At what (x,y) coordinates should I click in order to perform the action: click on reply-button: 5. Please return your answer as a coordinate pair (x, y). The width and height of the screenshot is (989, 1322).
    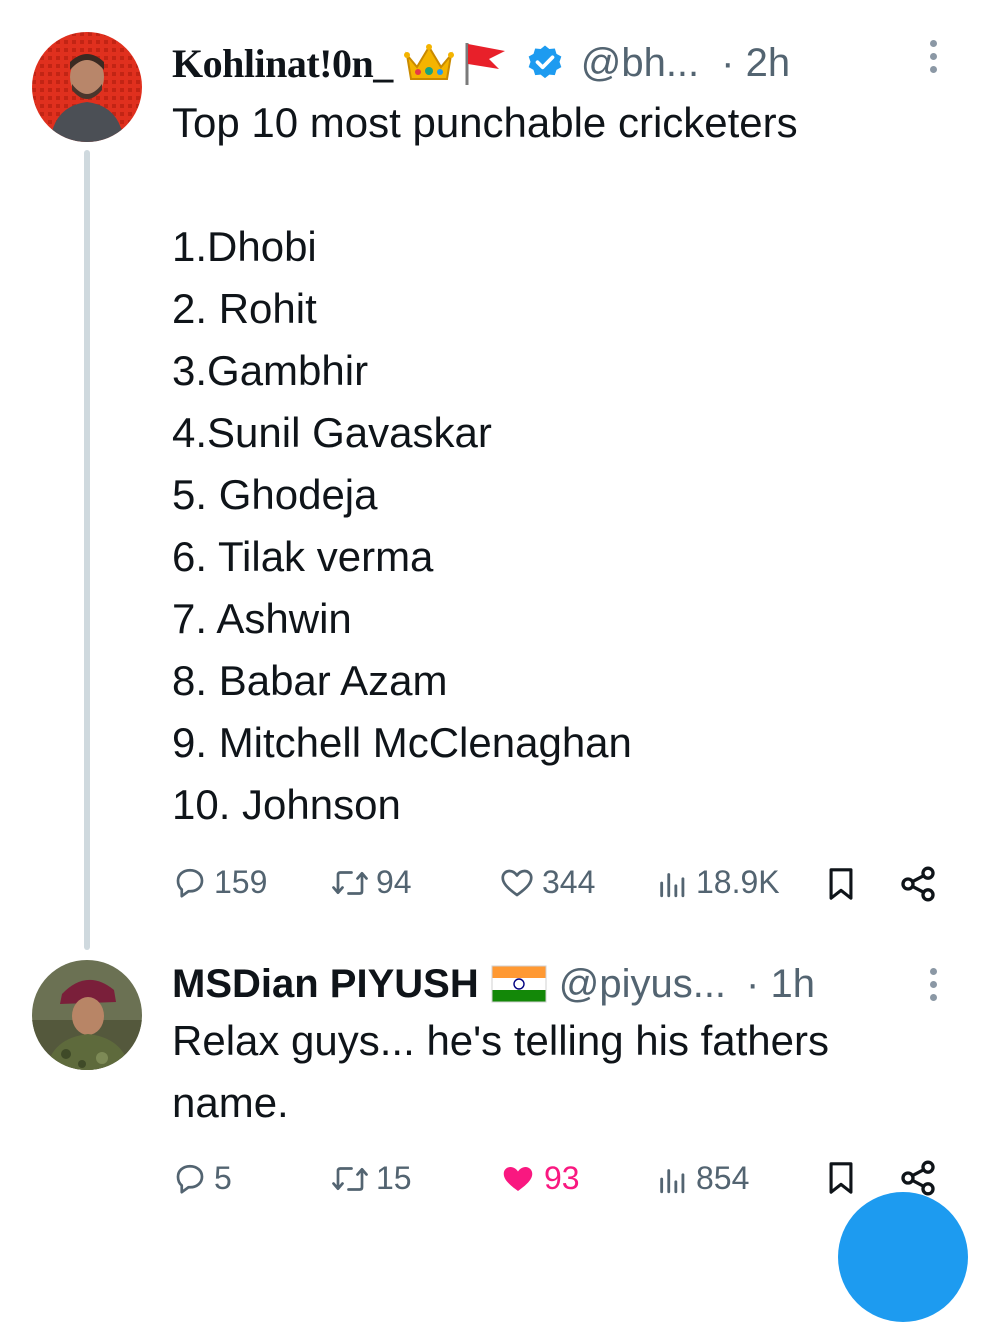
    Looking at the image, I should click on (202, 1178).